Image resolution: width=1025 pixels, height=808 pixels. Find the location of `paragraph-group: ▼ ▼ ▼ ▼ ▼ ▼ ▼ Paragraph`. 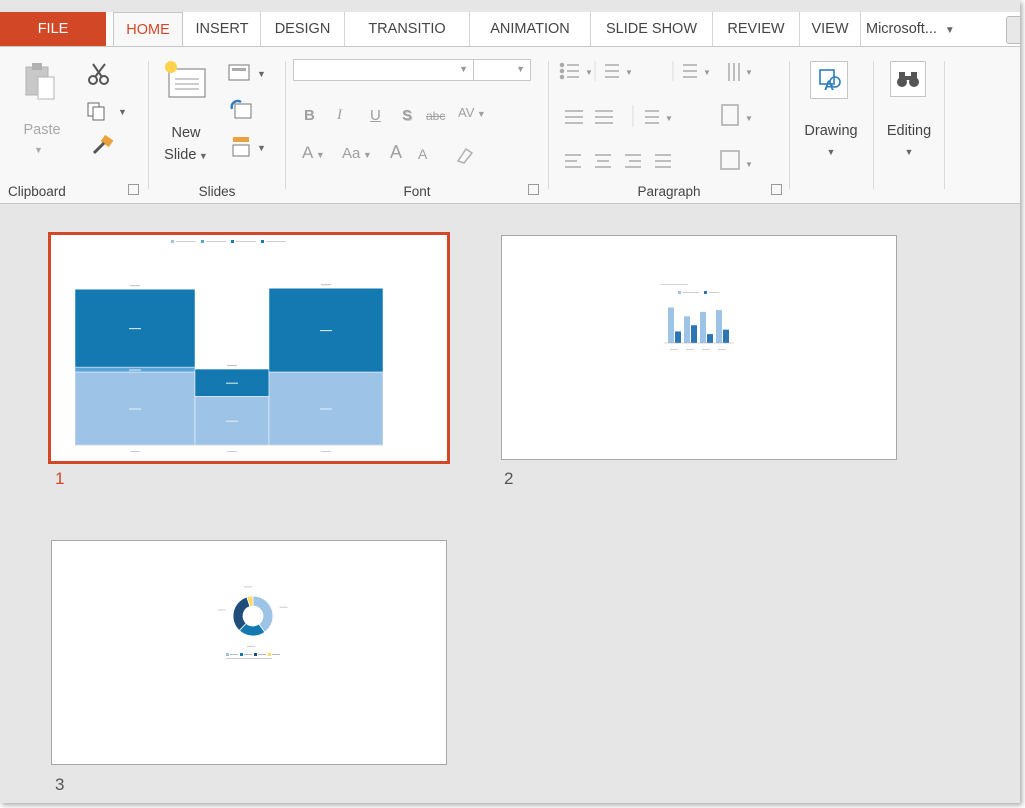

paragraph-group: ▼ ▼ ▼ ▼ ▼ ▼ ▼ Paragraph is located at coordinates (669, 125).